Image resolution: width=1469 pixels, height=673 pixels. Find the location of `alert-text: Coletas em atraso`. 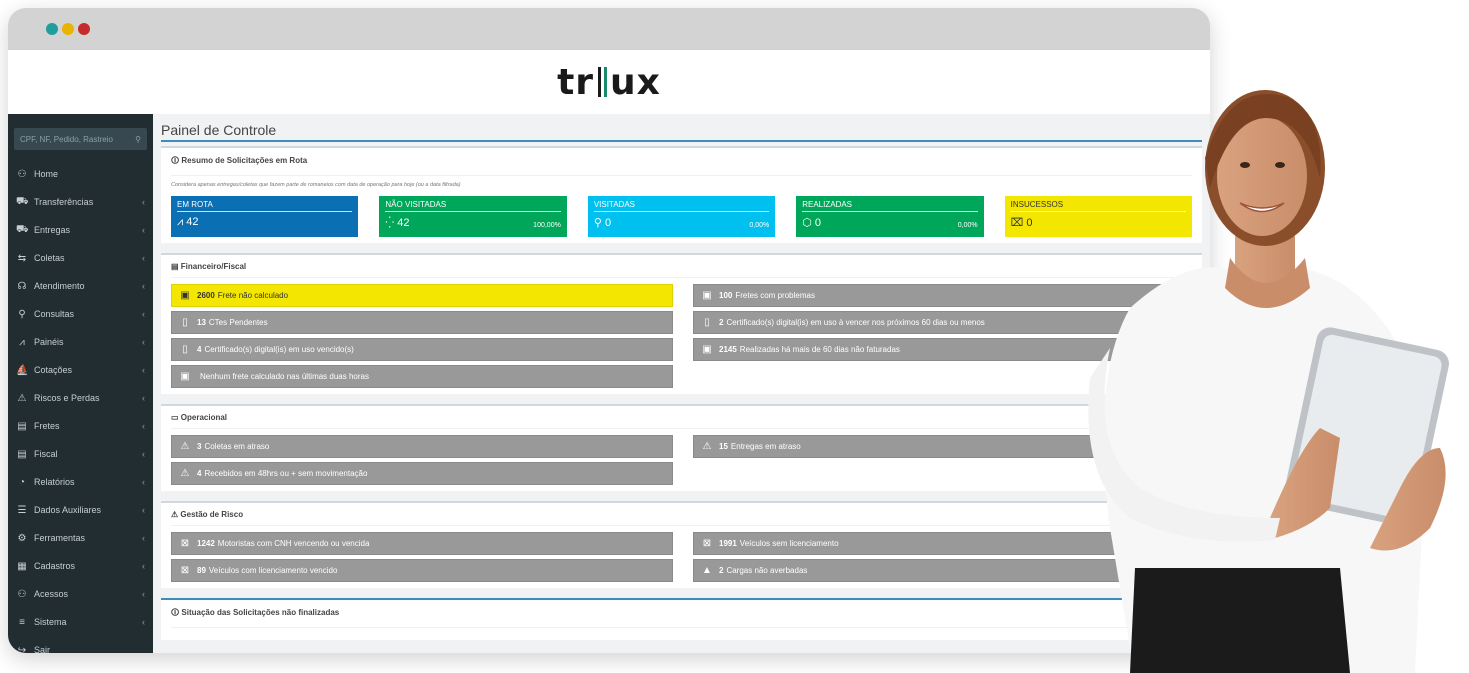

alert-text: Coletas em atraso is located at coordinates (237, 446).